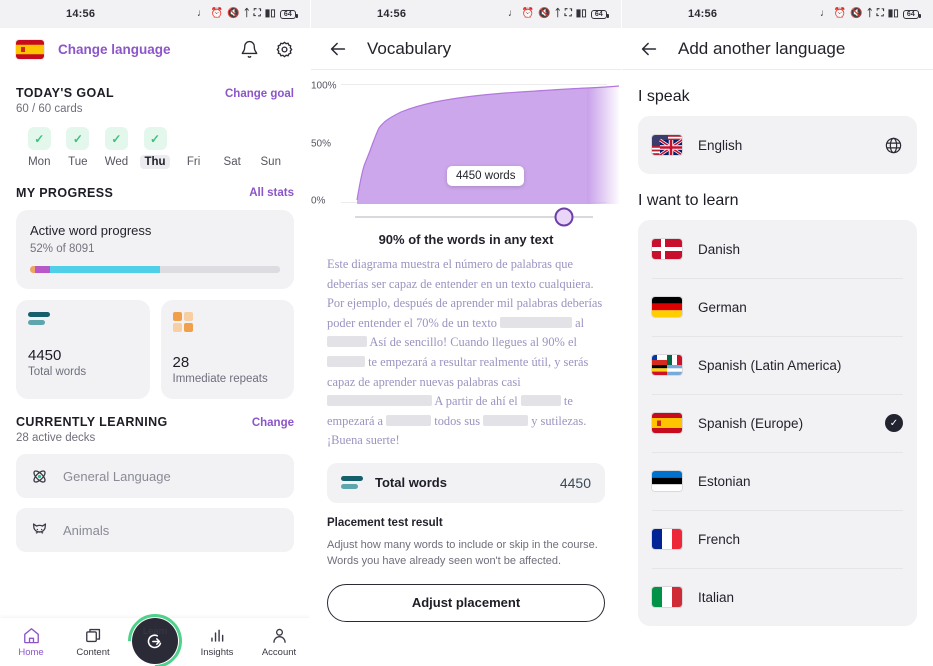 The height and width of the screenshot is (666, 933). Describe the element at coordinates (667, 307) in the screenshot. I see `germany-flag-icon` at that location.